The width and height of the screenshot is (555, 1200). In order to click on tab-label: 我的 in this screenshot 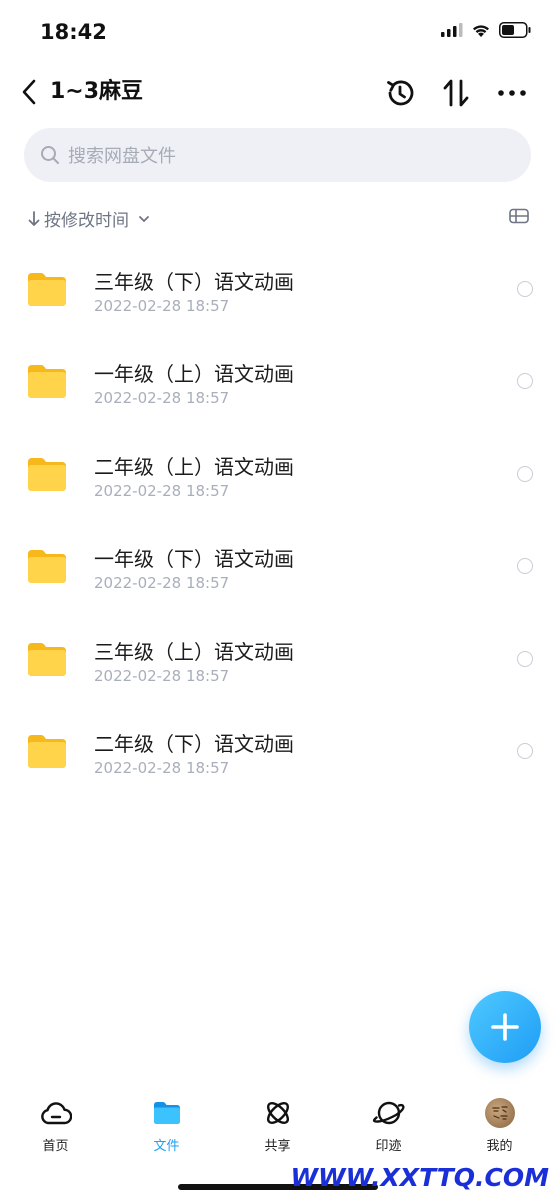, I will do `click(499, 1146)`.